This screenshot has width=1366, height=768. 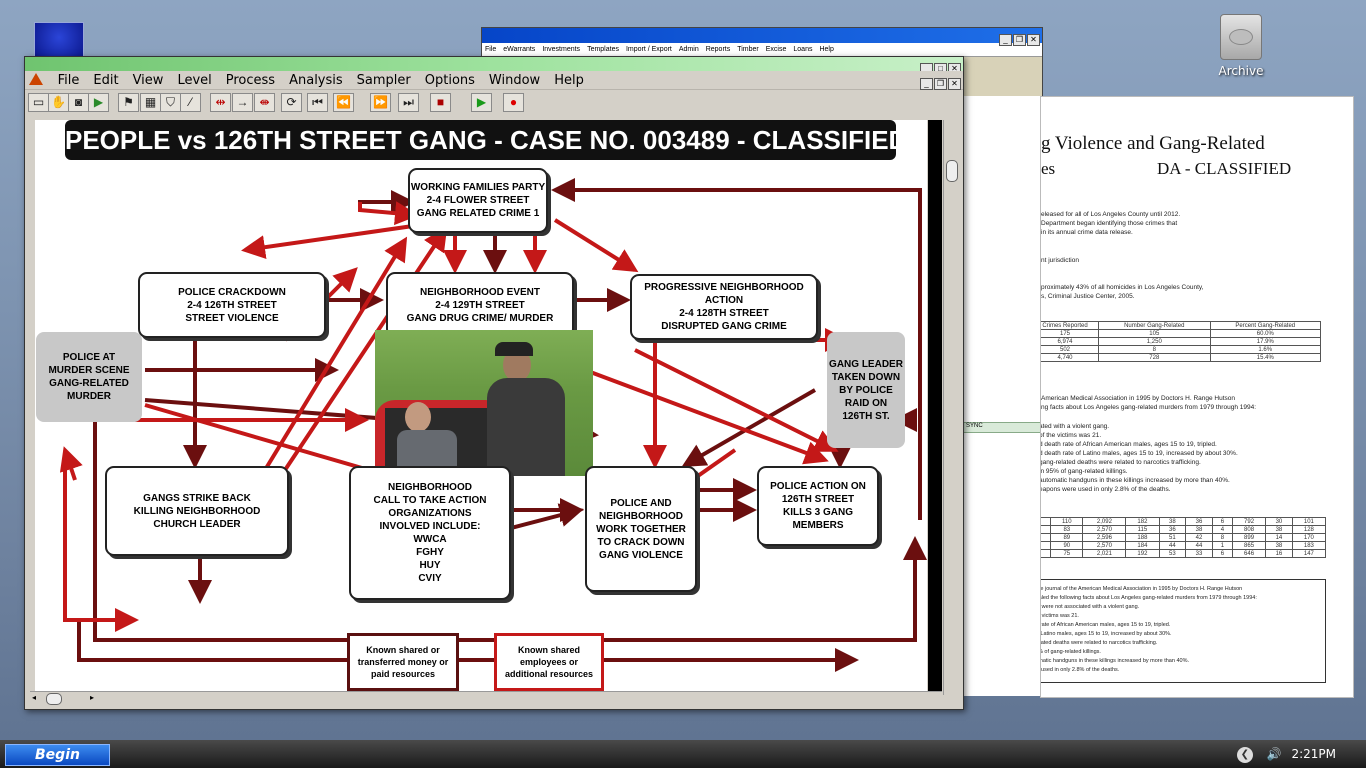 I want to click on play-icon: ▶, so click(x=481, y=102).